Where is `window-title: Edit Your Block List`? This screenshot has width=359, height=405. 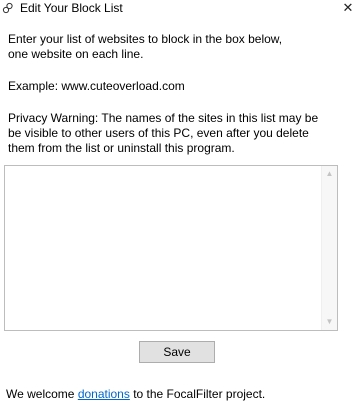
window-title: Edit Your Block List is located at coordinates (71, 8).